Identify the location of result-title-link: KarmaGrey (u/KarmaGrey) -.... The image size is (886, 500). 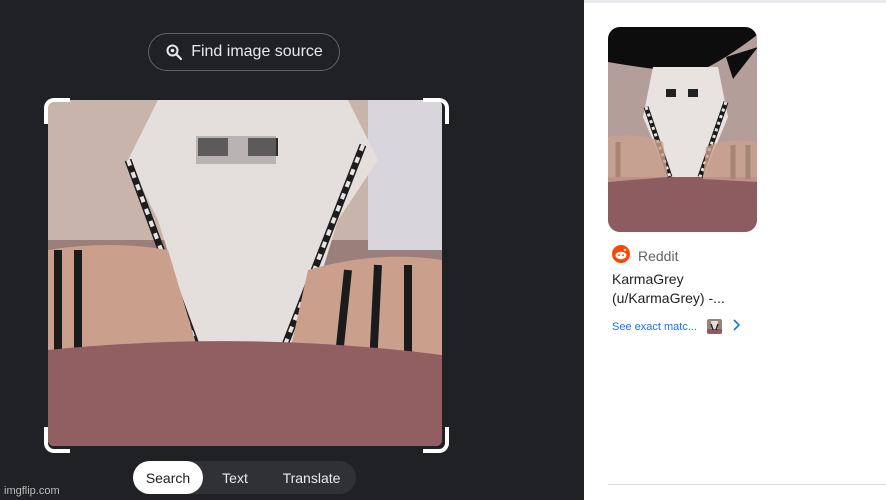
(692, 289).